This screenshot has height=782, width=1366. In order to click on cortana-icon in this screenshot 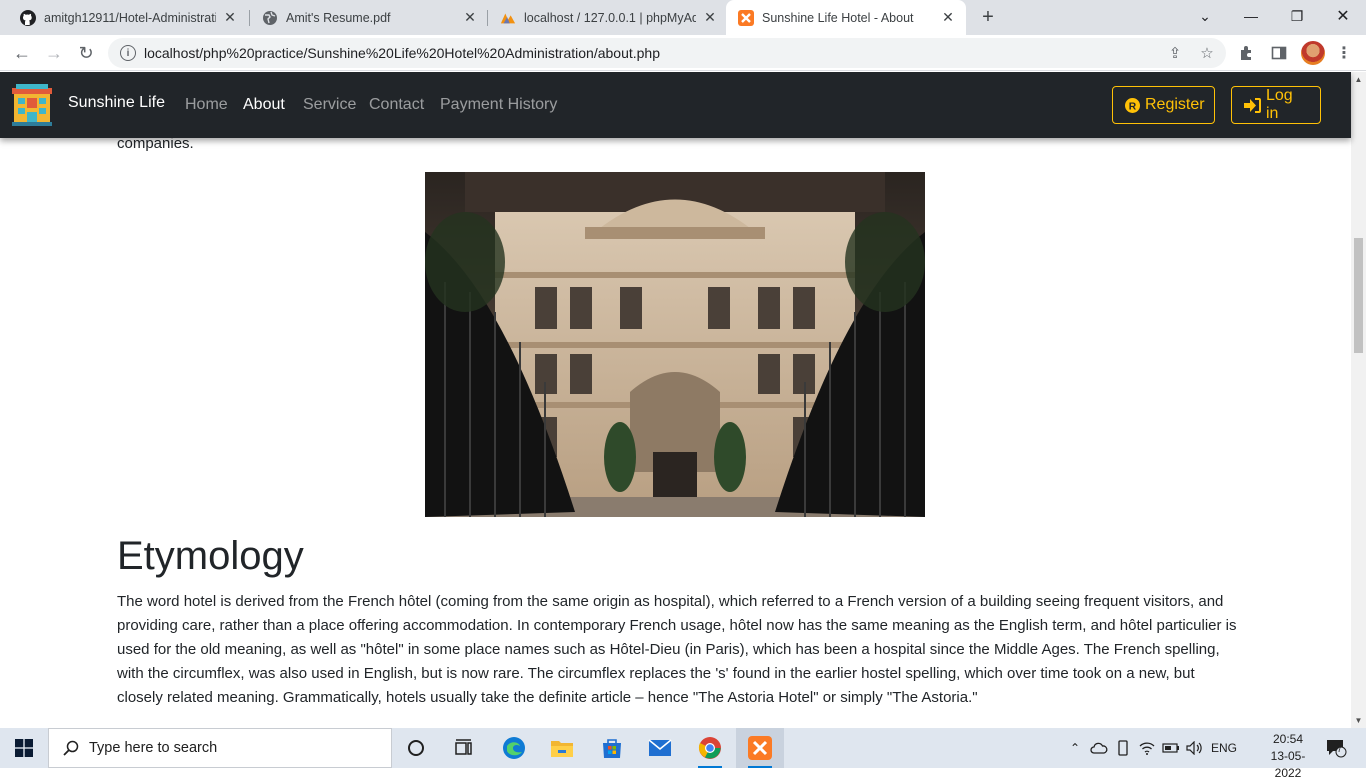, I will do `click(416, 748)`.